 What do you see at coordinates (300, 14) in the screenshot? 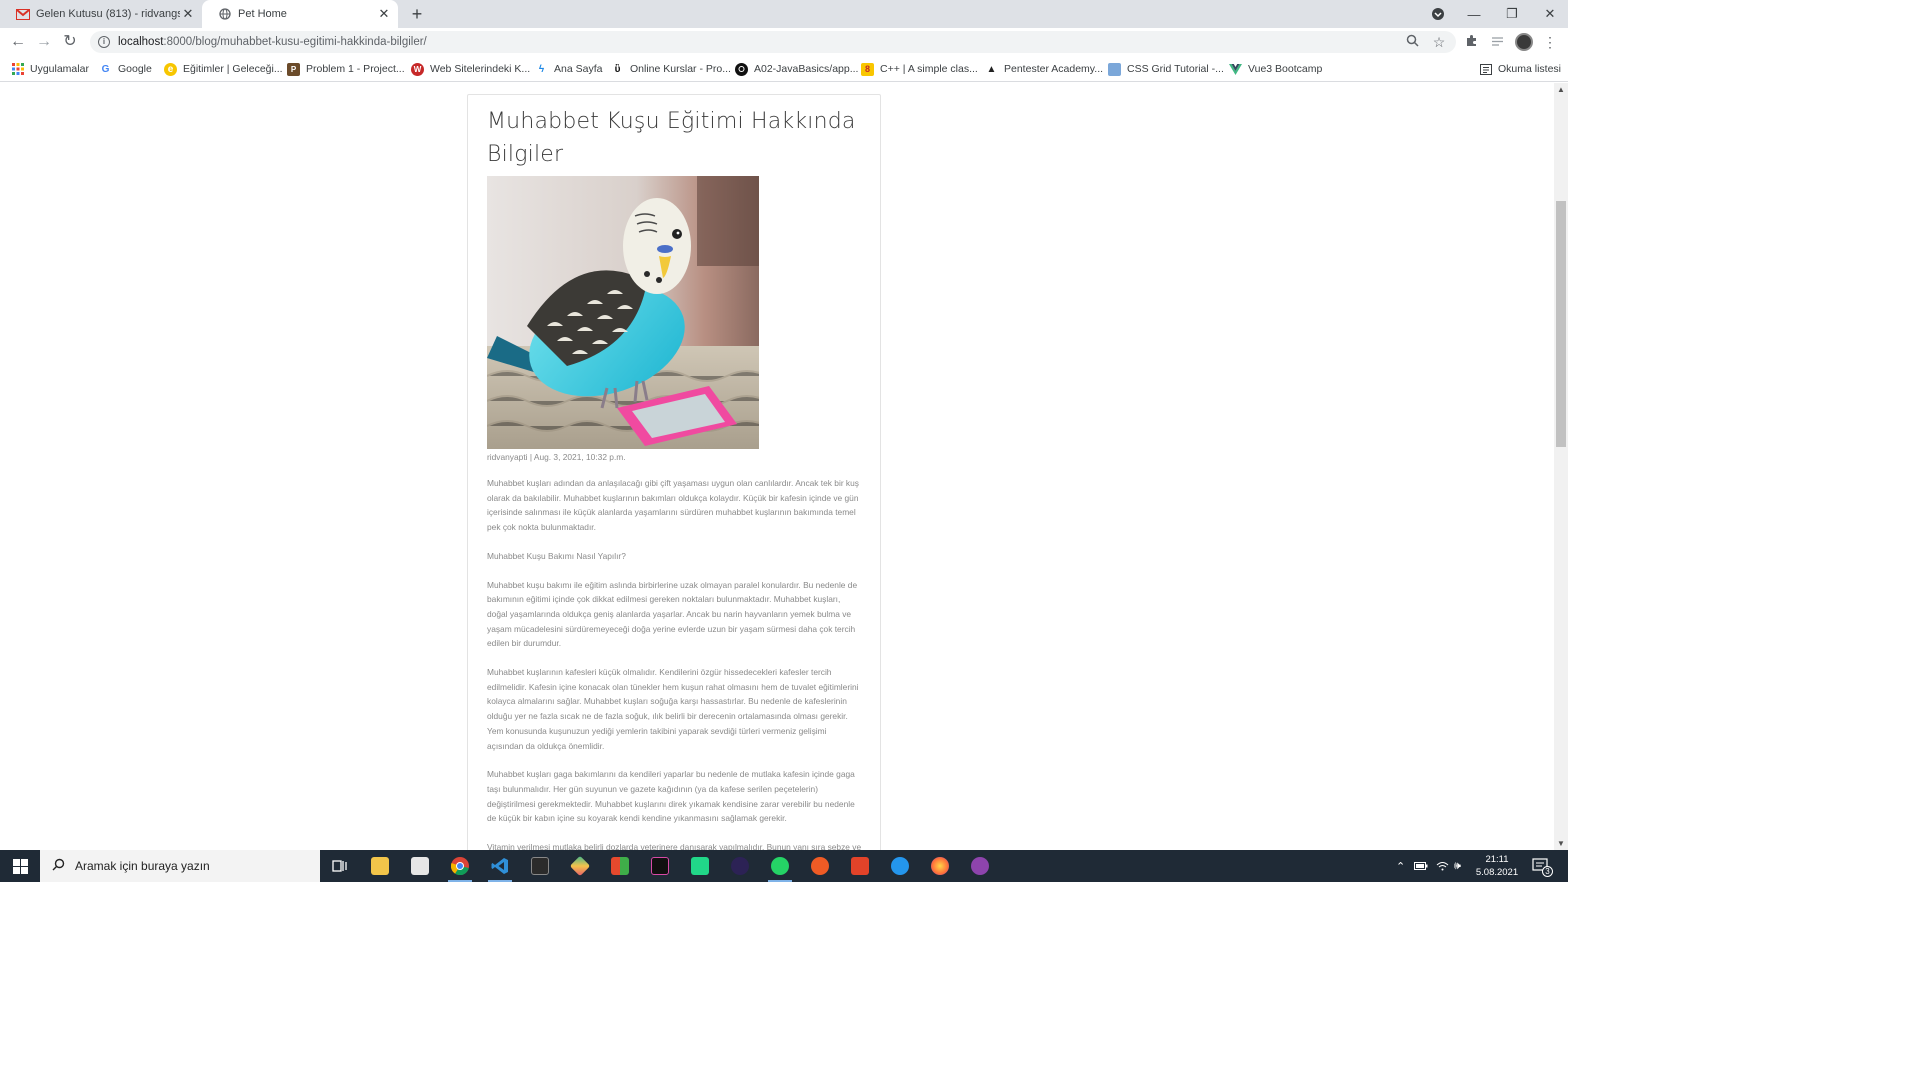
I see `tab-pet-home: Pet Home ✕` at bounding box center [300, 14].